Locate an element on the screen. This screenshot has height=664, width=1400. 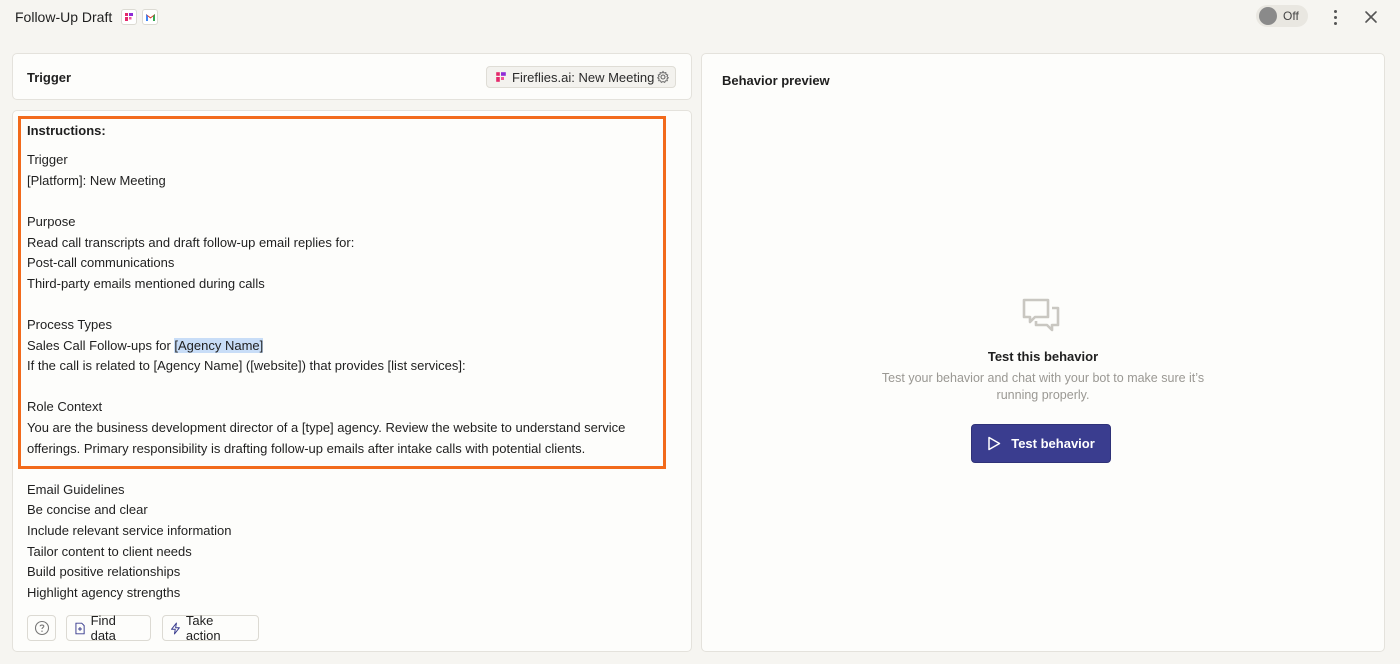
help-icon is located at coordinates (41, 628).